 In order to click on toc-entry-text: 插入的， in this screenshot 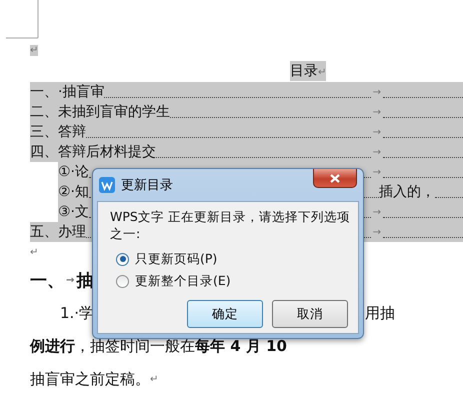, I will do `click(407, 192)`.